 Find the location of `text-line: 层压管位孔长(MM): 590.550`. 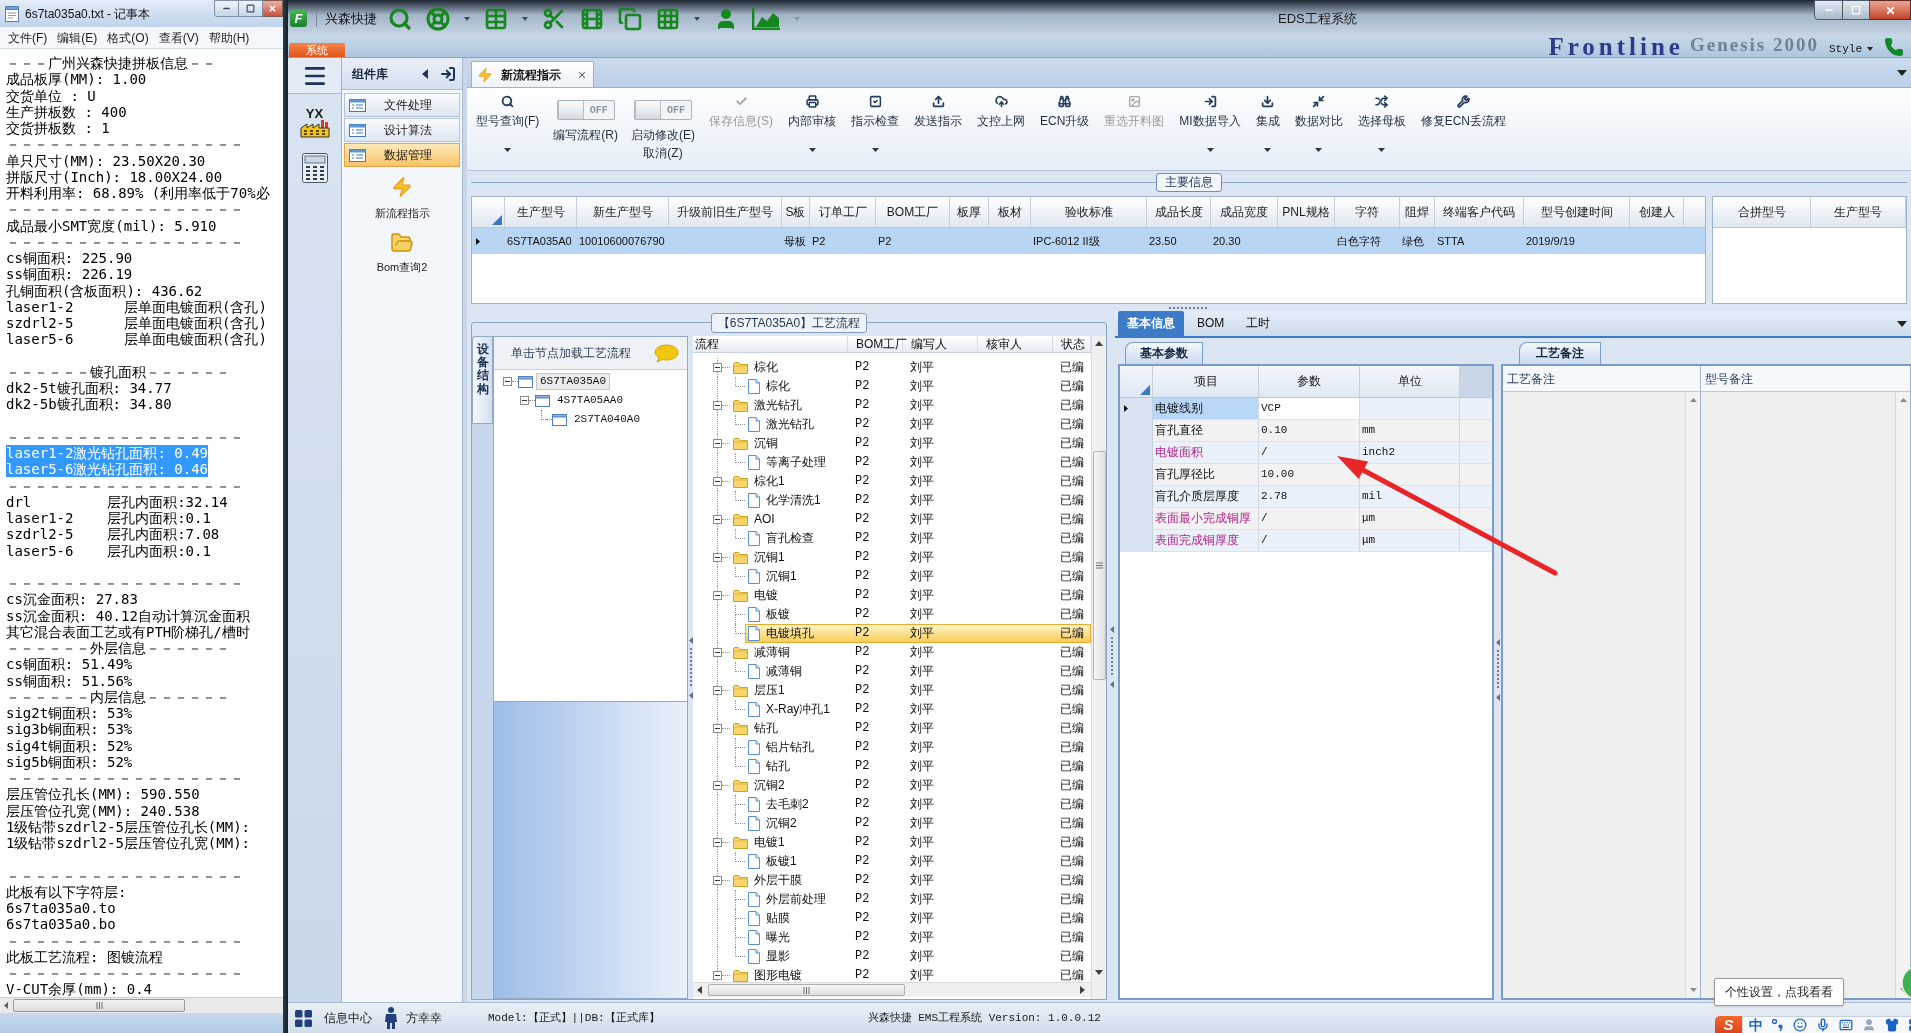

text-line: 层压管位孔长(MM): 590.550 is located at coordinates (103, 794).